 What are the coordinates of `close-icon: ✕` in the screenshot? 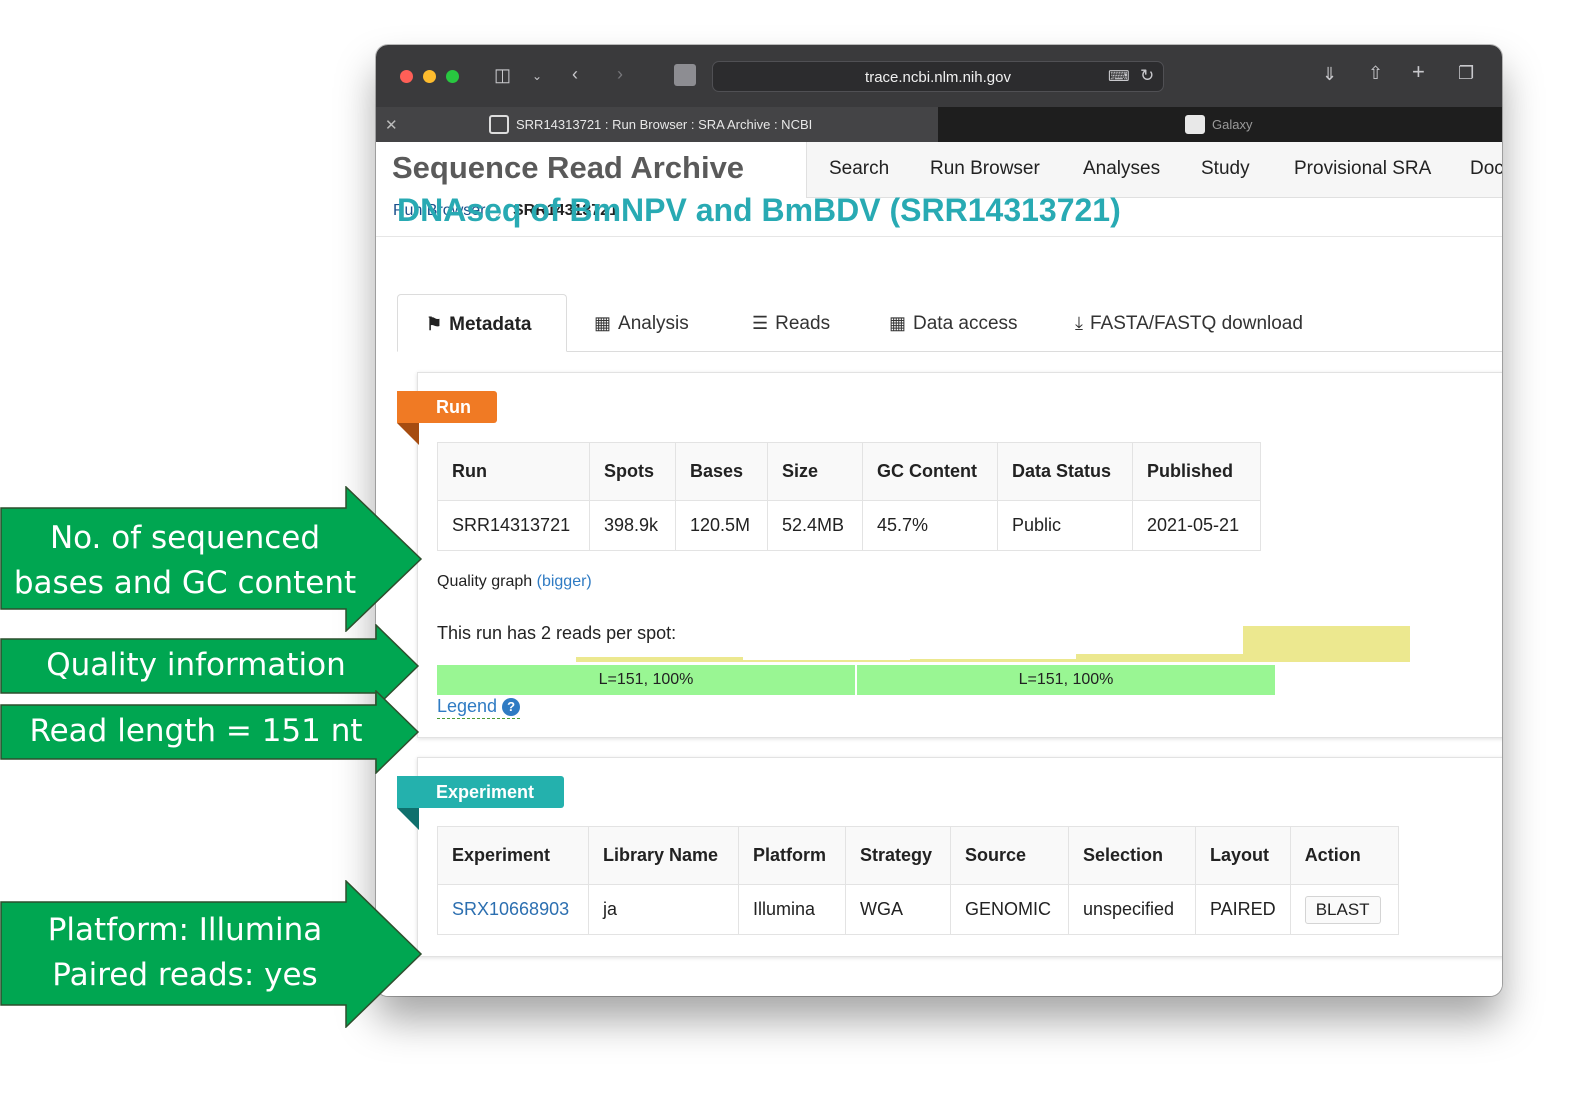 It's located at (391, 125).